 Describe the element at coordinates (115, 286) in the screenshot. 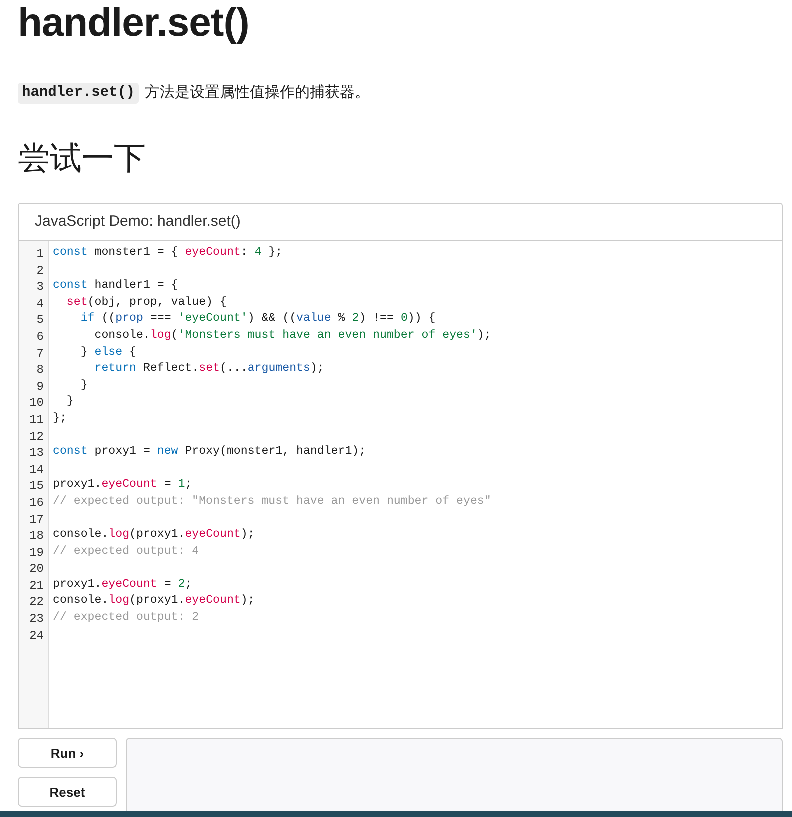

I see `code-line: const handler1 = {` at that location.